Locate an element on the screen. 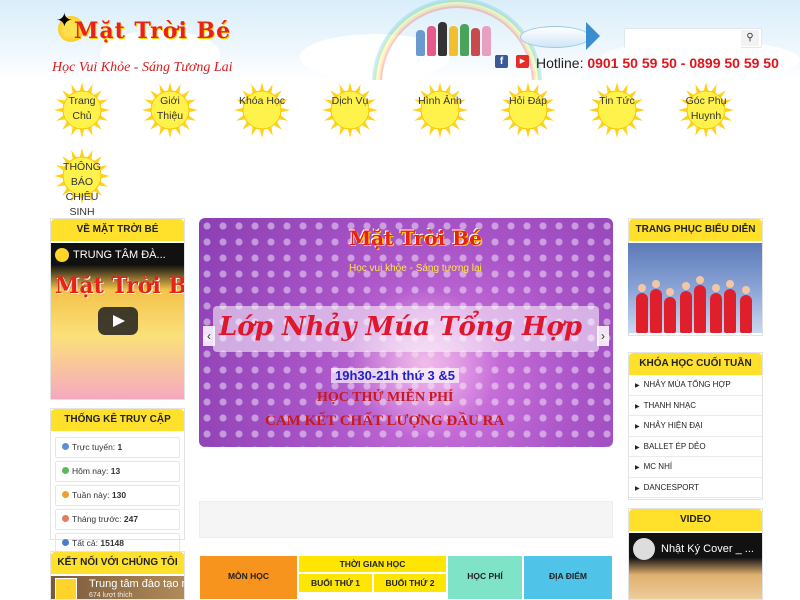  nav-item-label: Giới Thiệu is located at coordinates (170, 108).